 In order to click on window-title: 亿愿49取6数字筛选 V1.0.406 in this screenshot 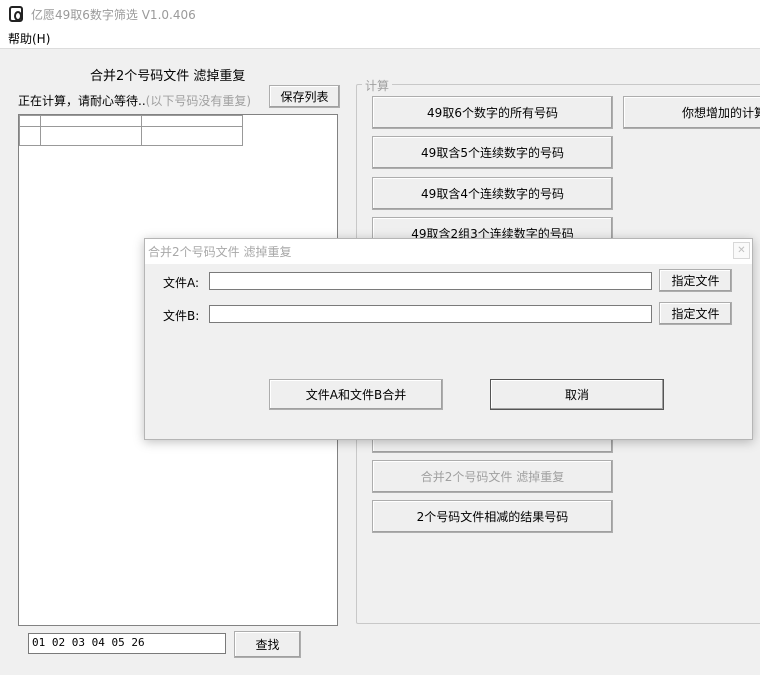, I will do `click(113, 14)`.